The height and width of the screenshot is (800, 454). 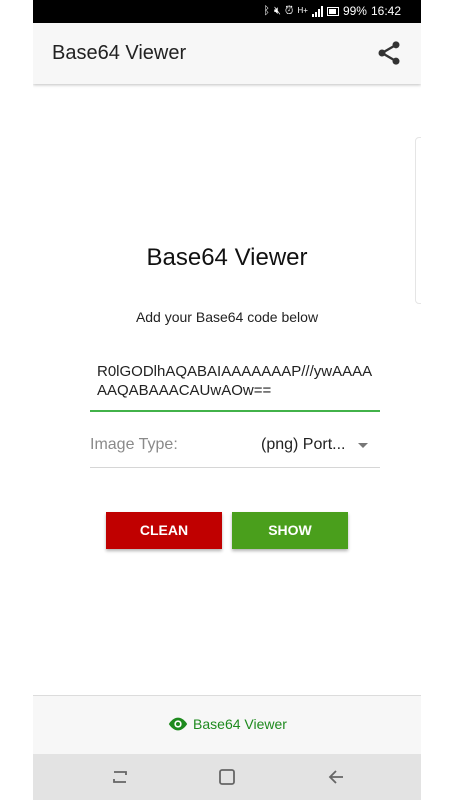 I want to click on page-subtitle: Add your Base64 code below, so click(x=227, y=317).